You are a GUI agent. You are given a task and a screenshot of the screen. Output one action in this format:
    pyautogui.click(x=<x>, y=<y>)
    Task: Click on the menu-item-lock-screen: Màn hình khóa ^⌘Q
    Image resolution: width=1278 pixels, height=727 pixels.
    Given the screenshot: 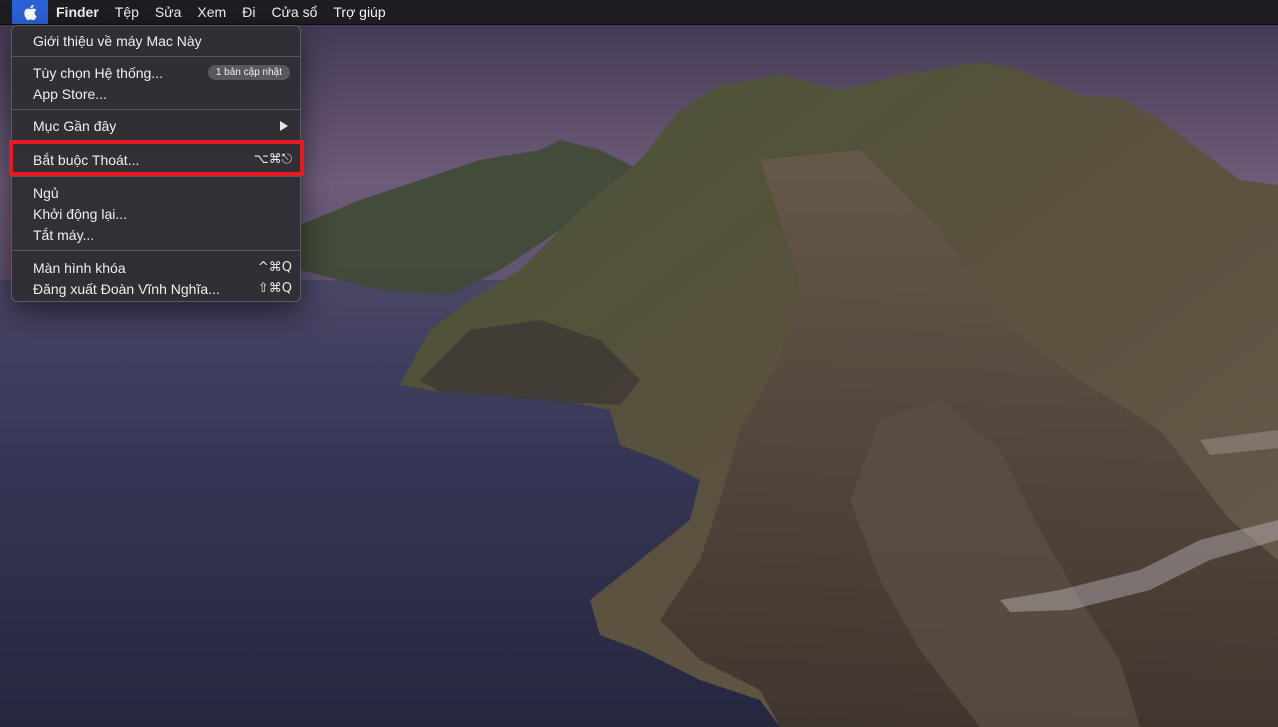 What is the action you would take?
    pyautogui.click(x=156, y=267)
    